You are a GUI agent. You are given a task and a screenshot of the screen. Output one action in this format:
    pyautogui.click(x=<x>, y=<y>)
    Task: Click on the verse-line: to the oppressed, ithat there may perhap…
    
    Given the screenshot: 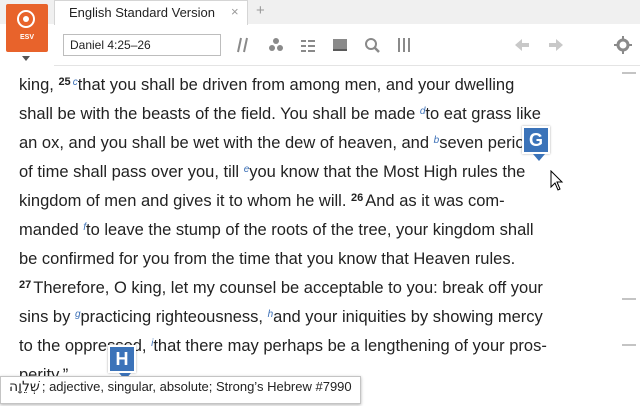 What is the action you would take?
    pyautogui.click(x=283, y=347)
    